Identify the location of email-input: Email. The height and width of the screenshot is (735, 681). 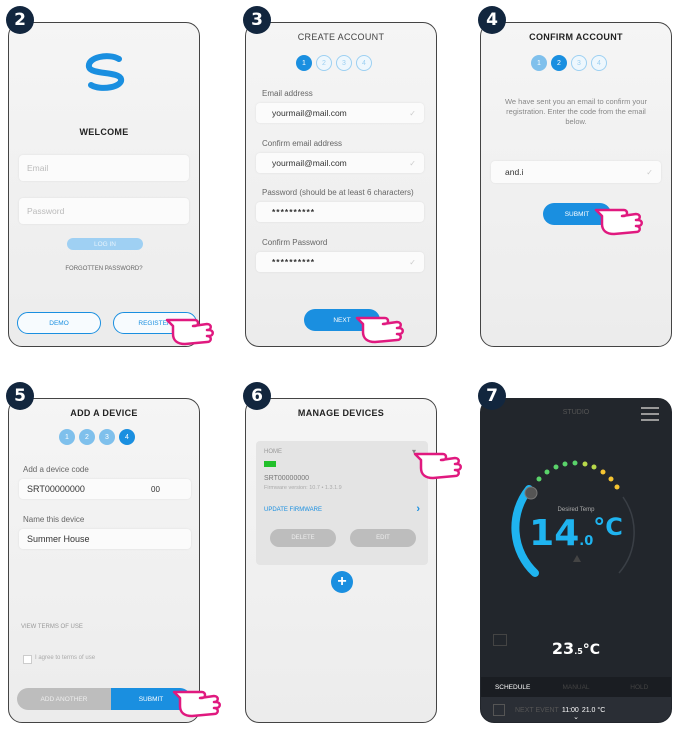
(104, 168).